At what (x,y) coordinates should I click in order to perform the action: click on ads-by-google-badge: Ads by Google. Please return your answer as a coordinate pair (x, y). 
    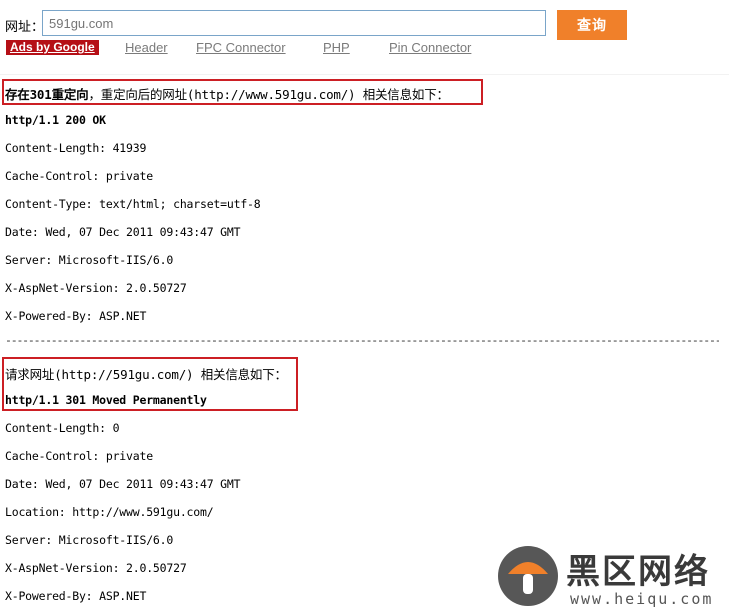
    Looking at the image, I should click on (52, 47).